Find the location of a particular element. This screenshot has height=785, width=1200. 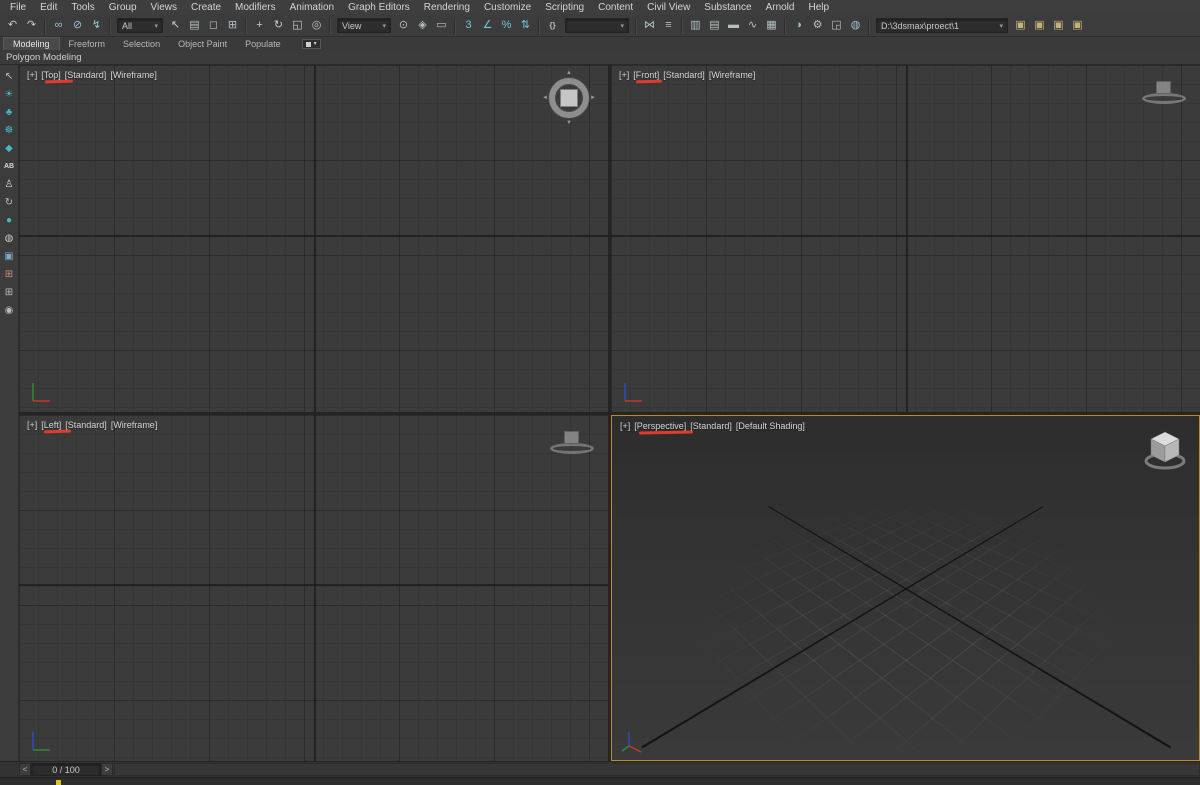

plant-icon: ♣ is located at coordinates (9, 112).